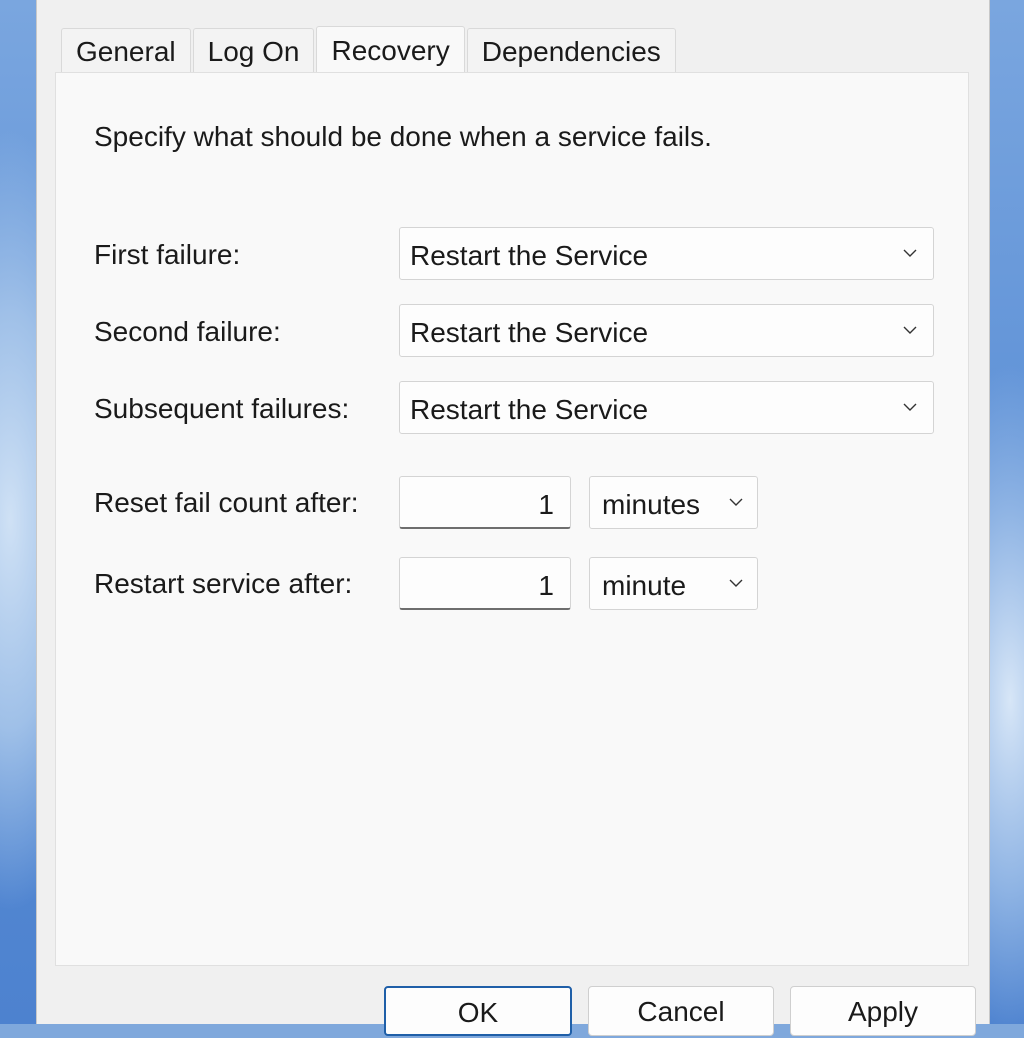  What do you see at coordinates (666, 407) in the screenshot?
I see `subsequent-failures-select: Restart the Service` at bounding box center [666, 407].